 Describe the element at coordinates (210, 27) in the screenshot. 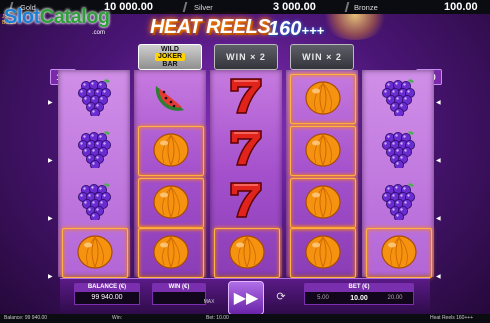

I see `game-title: HEAT REELS` at that location.